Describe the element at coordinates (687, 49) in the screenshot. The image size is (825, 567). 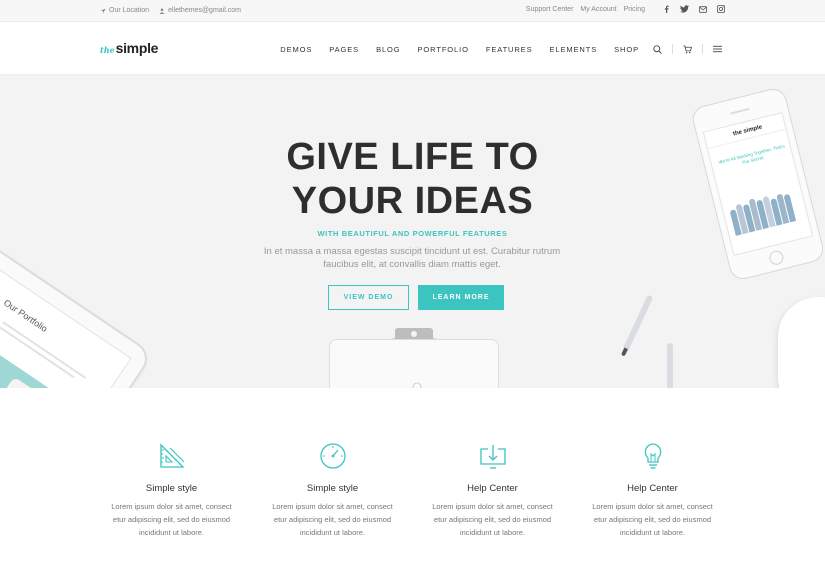
I see `cart-icon` at that location.